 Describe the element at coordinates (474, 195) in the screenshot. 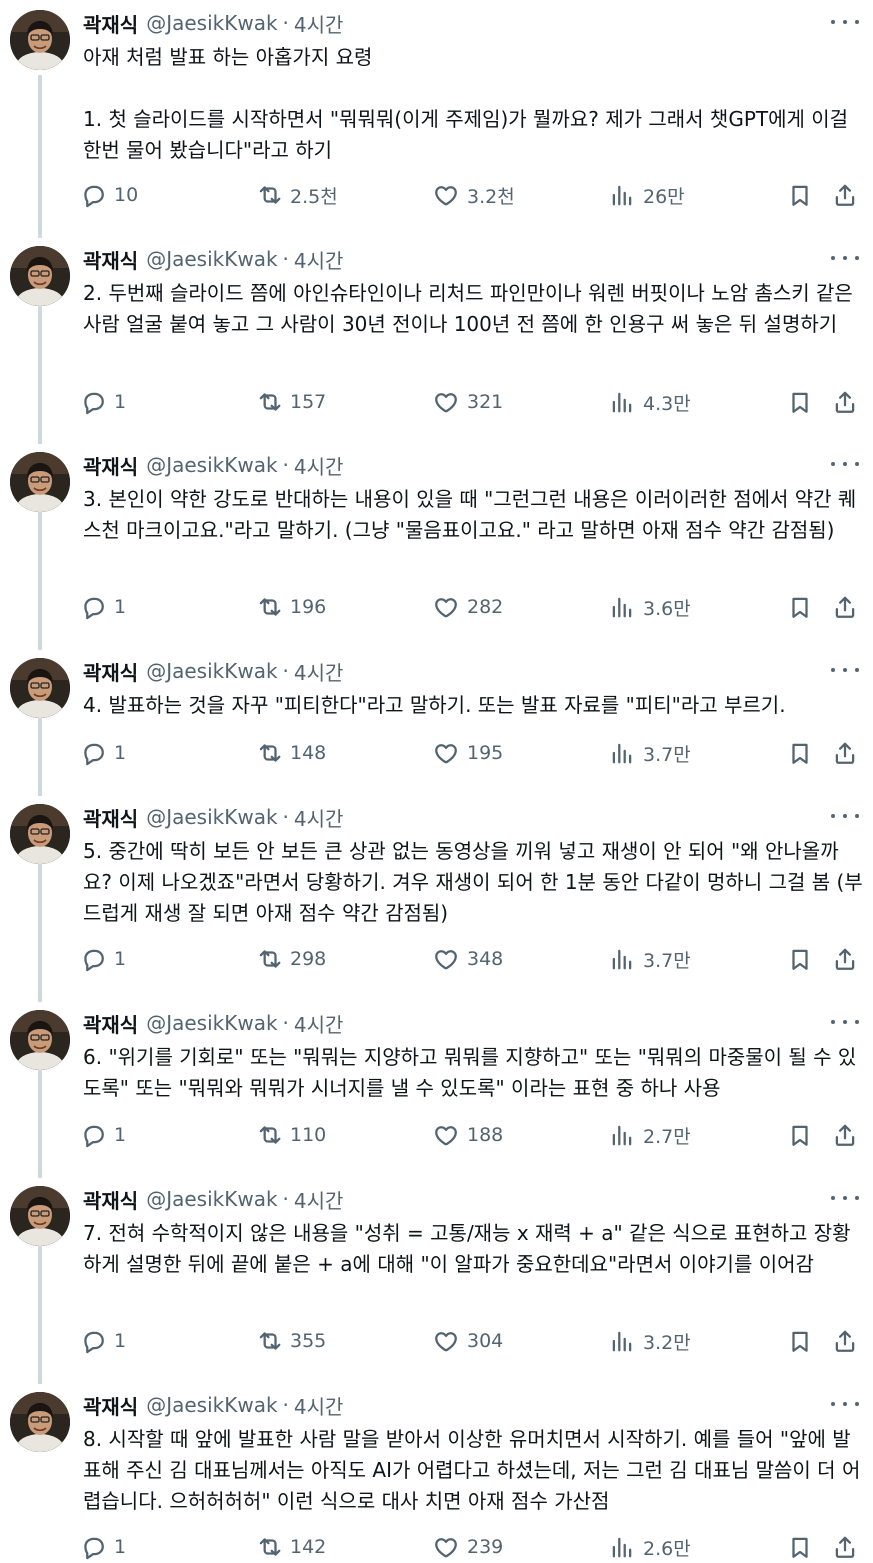

I see `like-button: 3.2천` at that location.